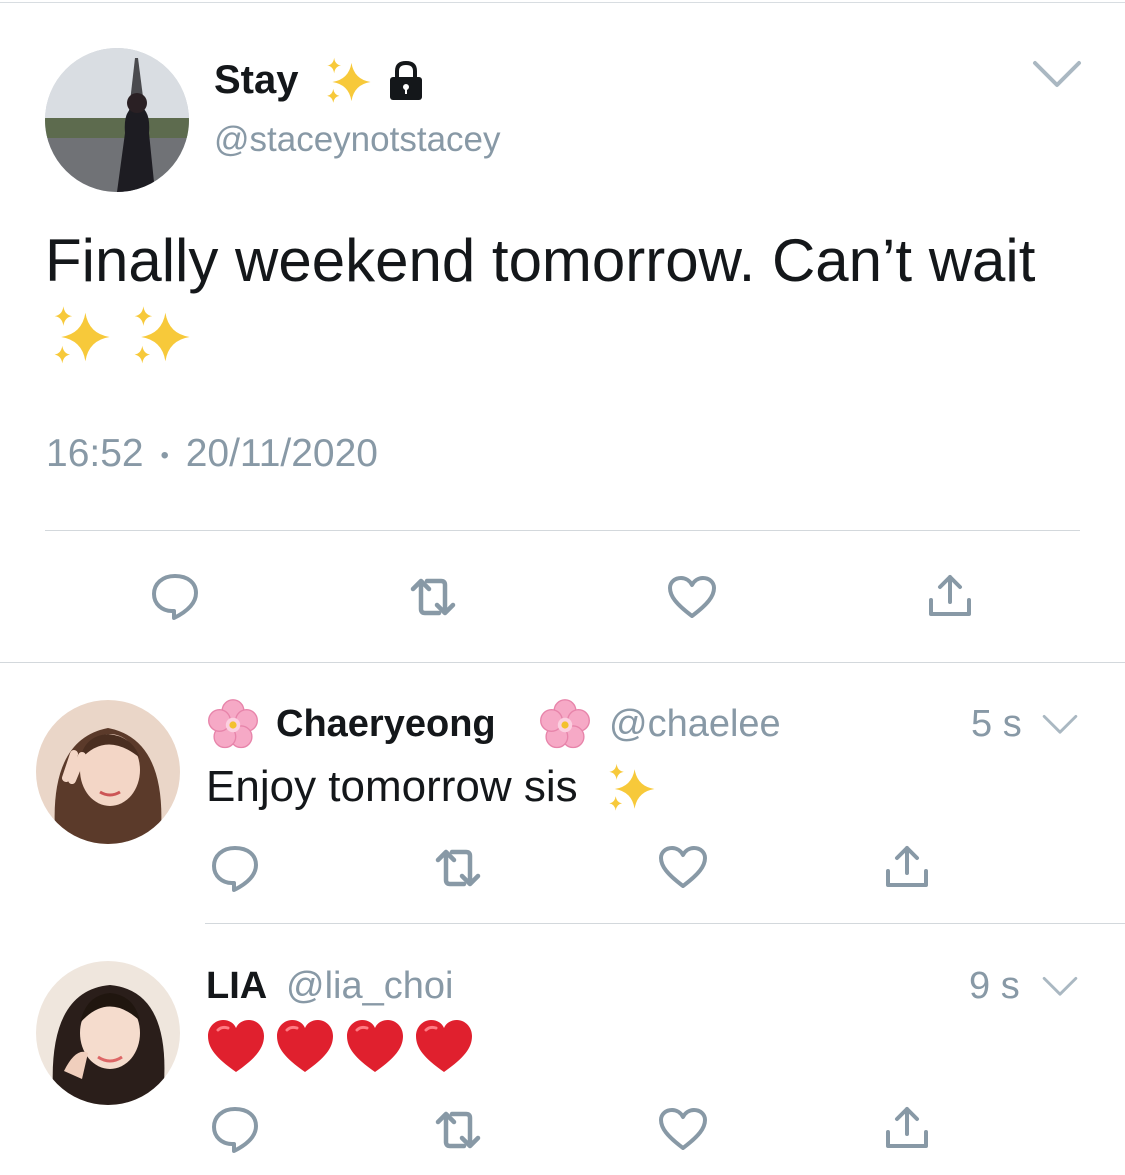  Describe the element at coordinates (340, 1046) in the screenshot. I see `reply-text` at that location.